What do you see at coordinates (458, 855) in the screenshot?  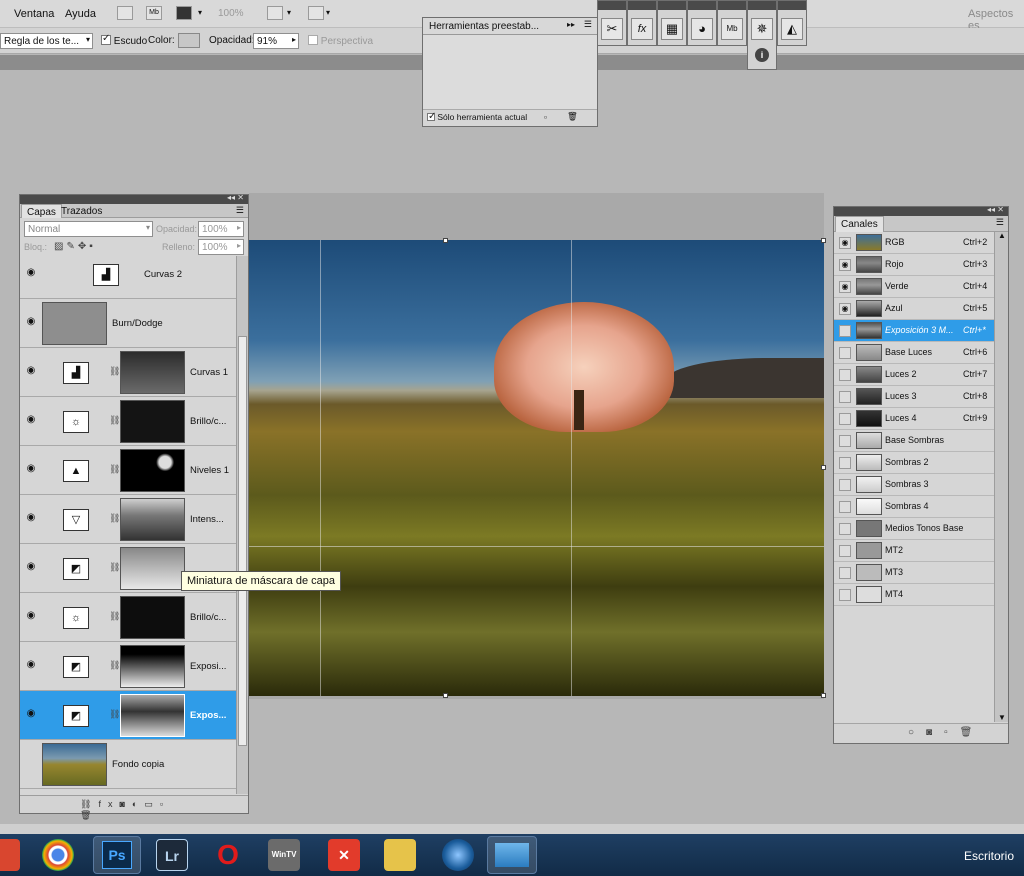 I see `app-icon-globe` at bounding box center [458, 855].